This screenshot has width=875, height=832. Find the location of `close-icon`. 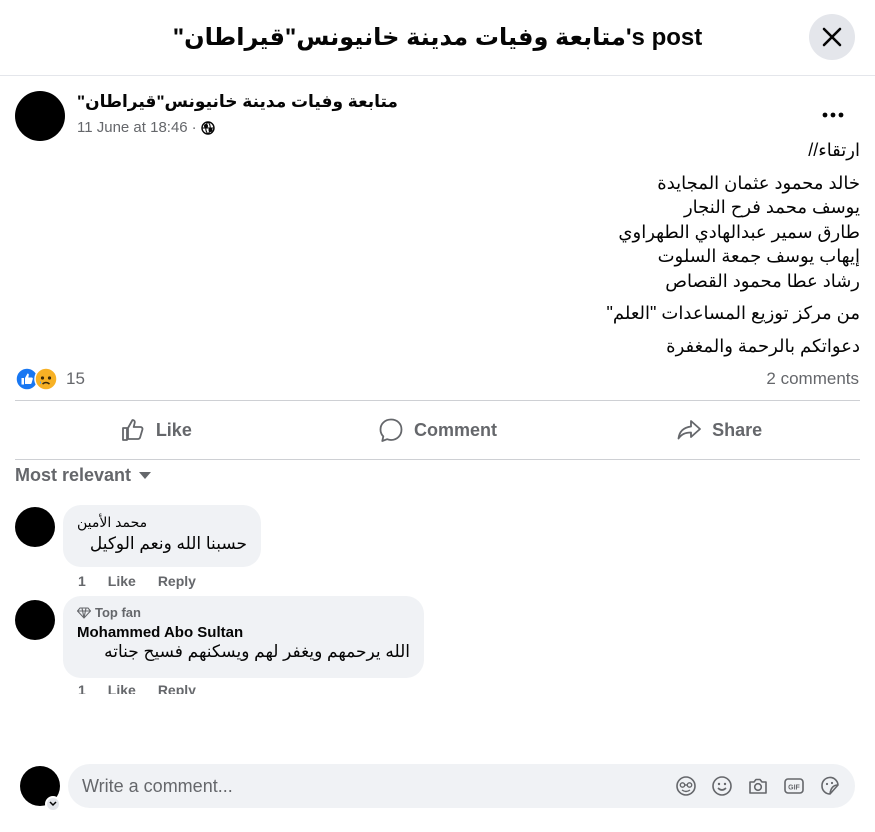

close-icon is located at coordinates (832, 37).